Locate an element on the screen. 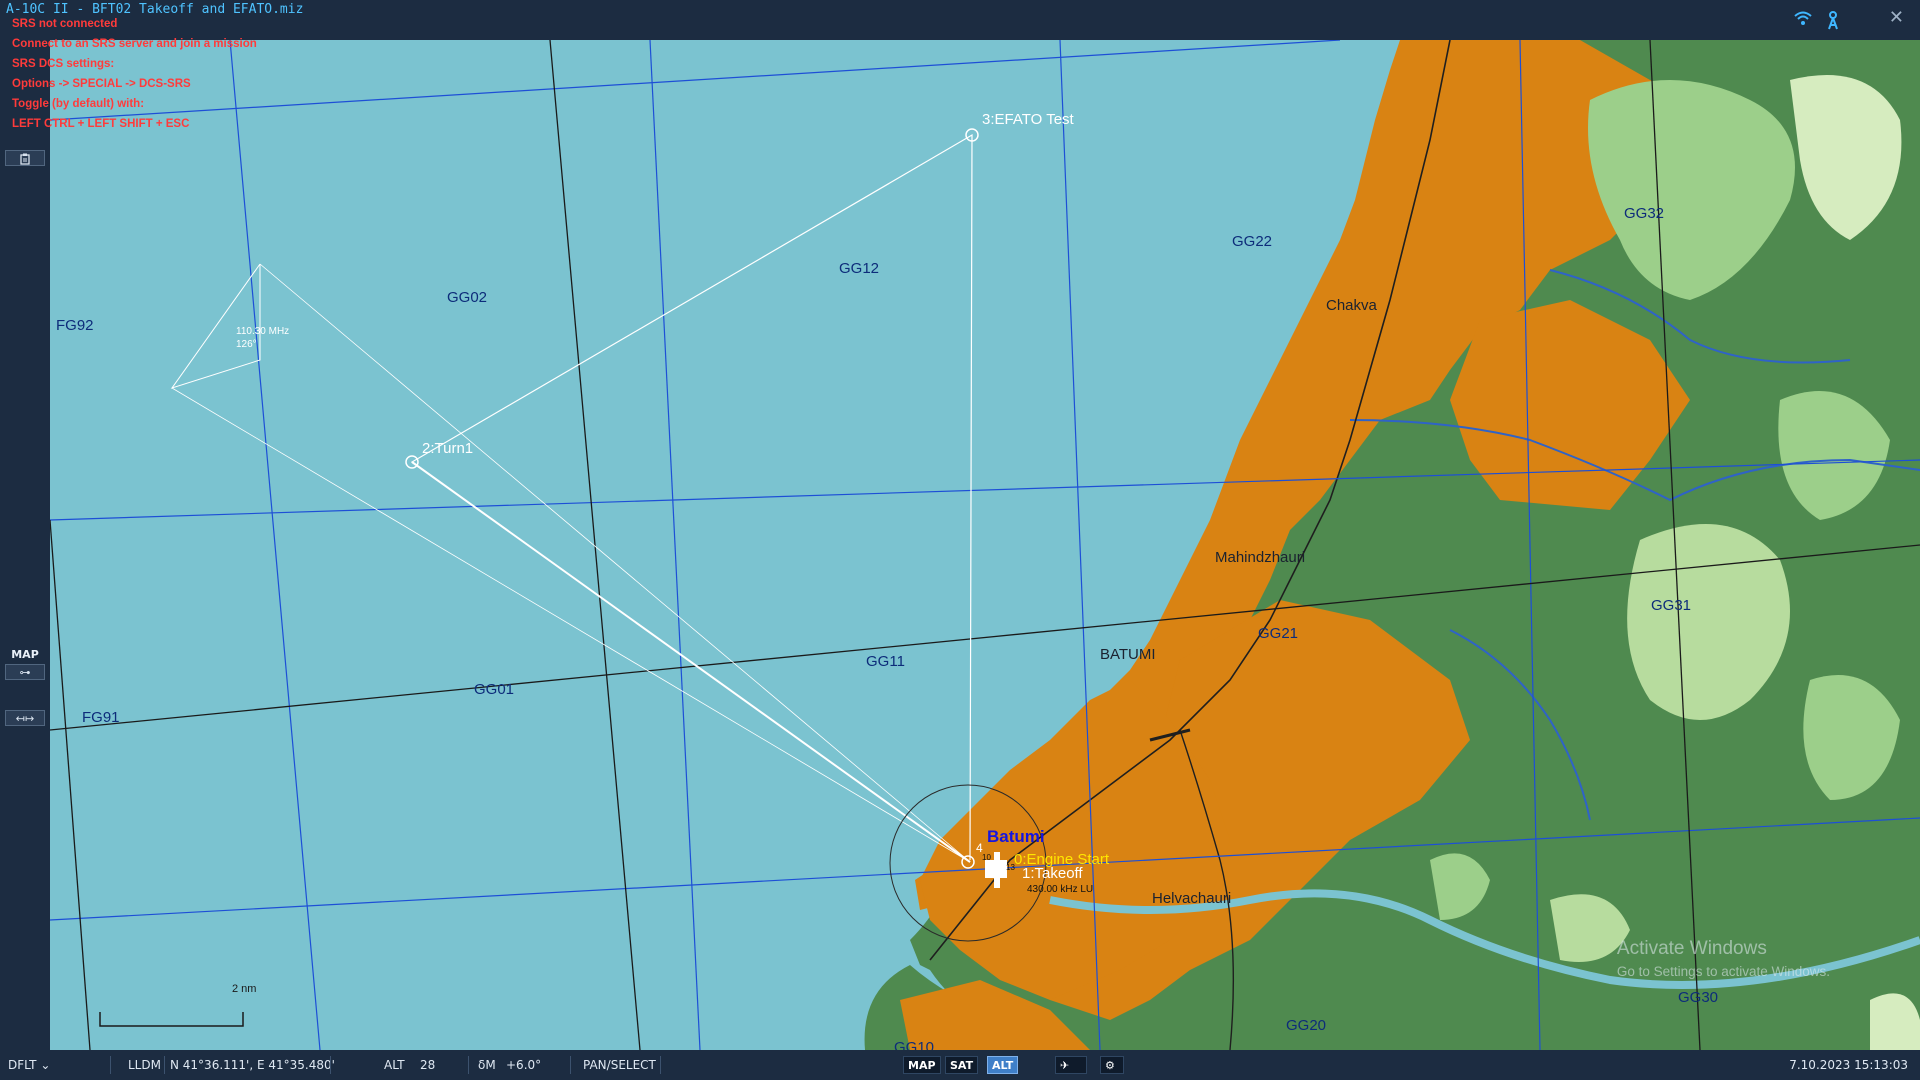 The image size is (1920, 1080). airplane-button: ✈ is located at coordinates (1071, 1065).